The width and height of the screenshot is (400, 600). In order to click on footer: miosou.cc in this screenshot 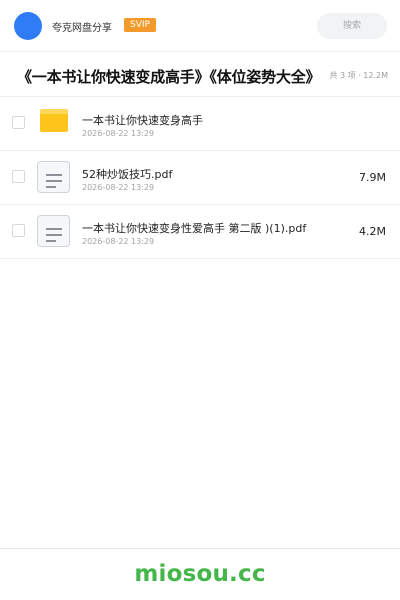, I will do `click(200, 574)`.